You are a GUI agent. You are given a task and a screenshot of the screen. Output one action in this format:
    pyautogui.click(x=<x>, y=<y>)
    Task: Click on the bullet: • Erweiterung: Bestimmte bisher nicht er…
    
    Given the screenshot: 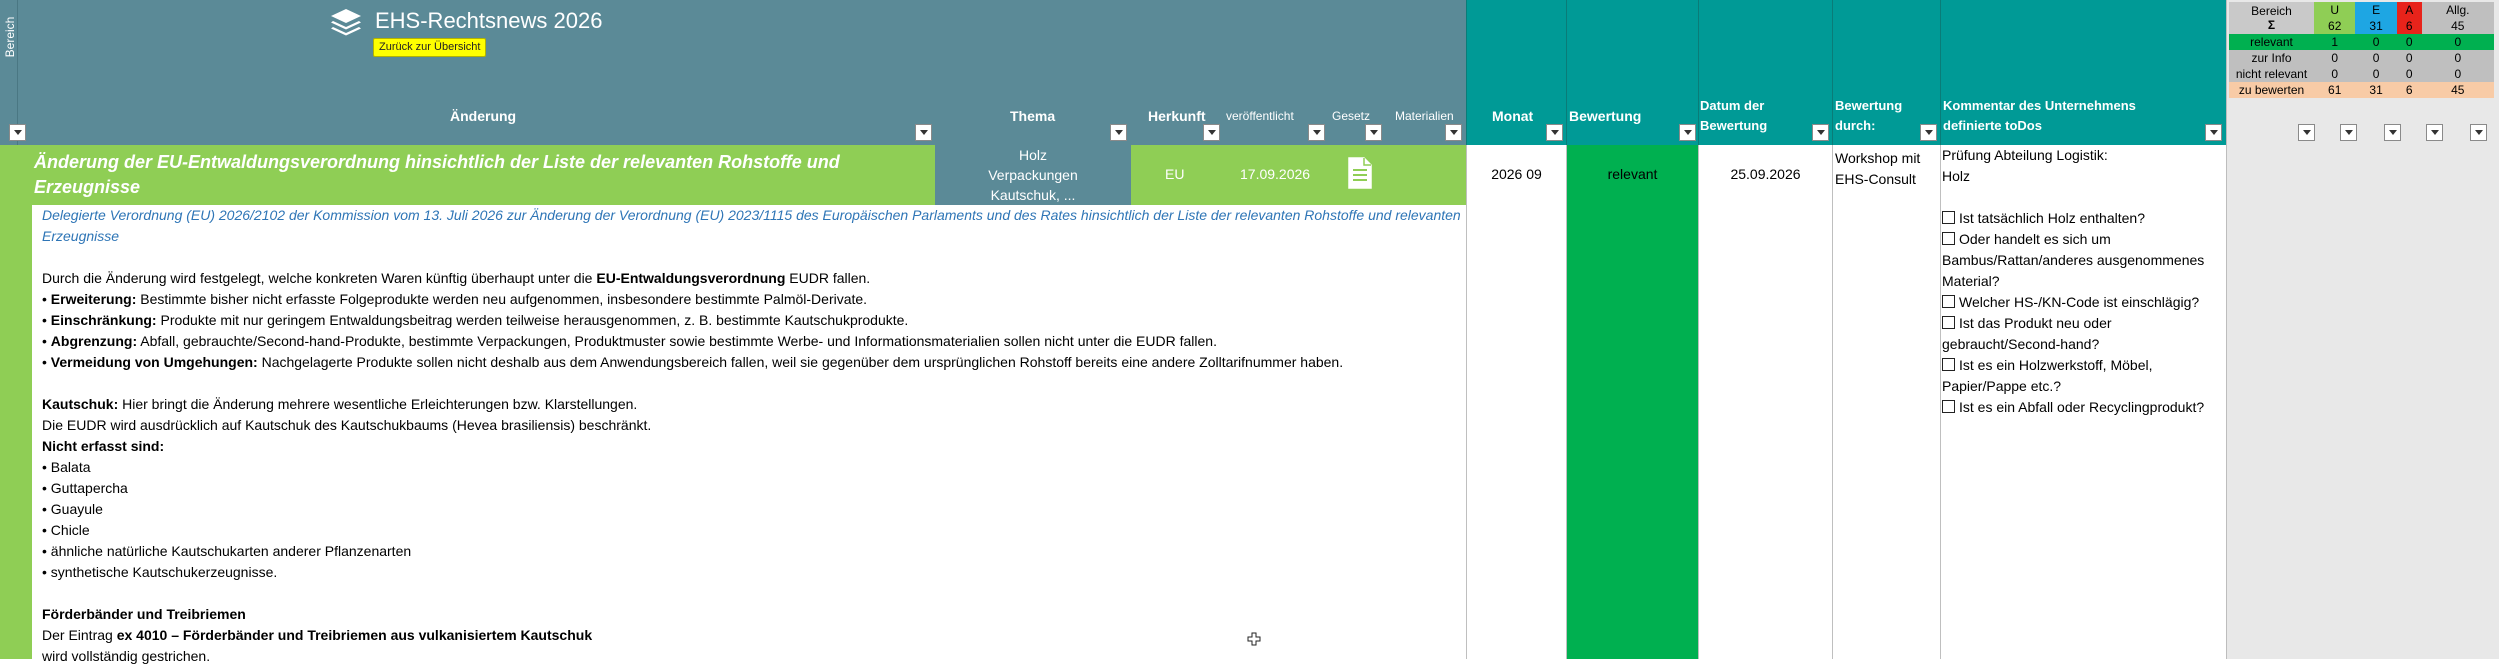 What is the action you would take?
    pyautogui.click(x=455, y=299)
    